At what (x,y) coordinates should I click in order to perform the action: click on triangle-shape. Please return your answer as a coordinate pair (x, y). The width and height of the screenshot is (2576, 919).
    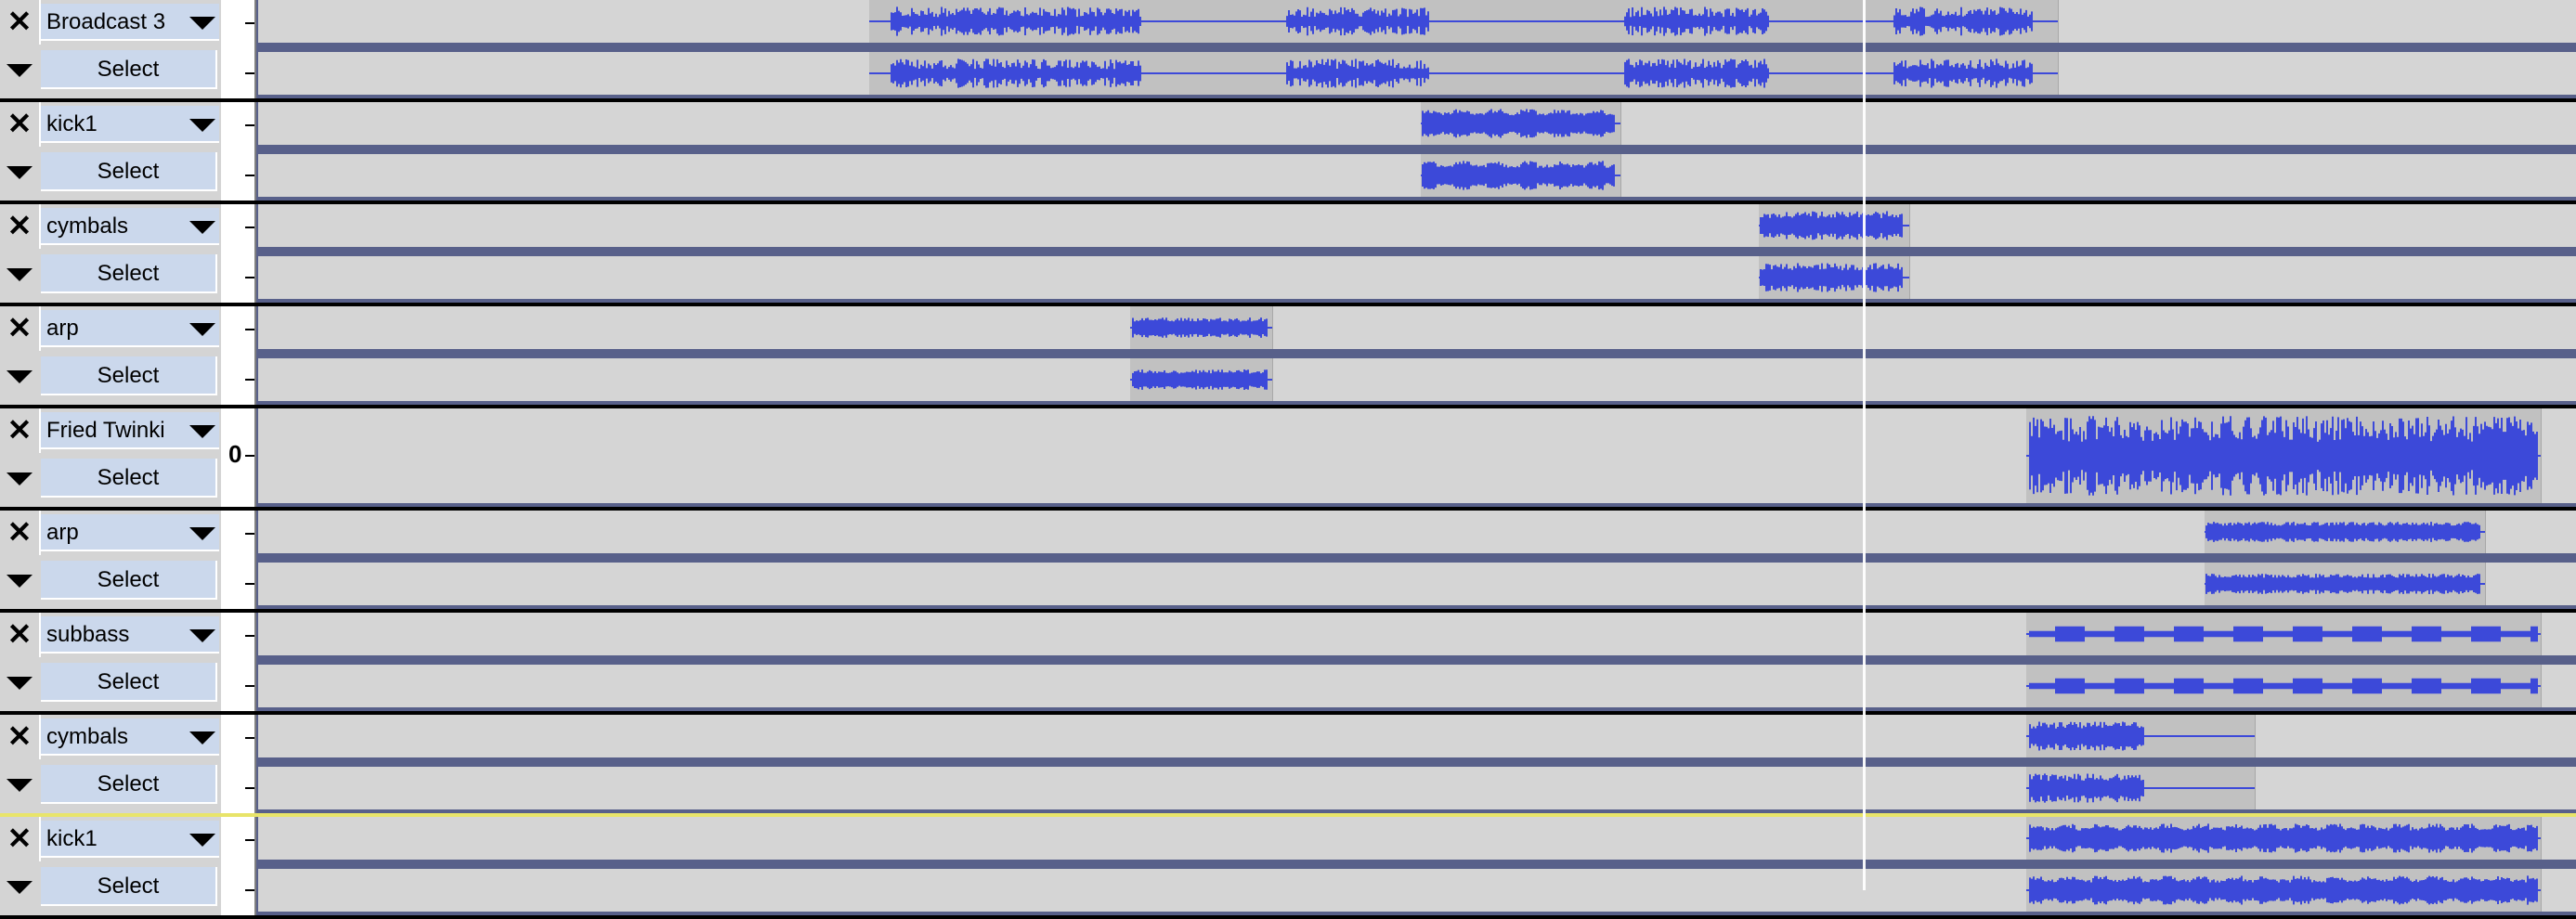
    Looking at the image, I should click on (20, 478).